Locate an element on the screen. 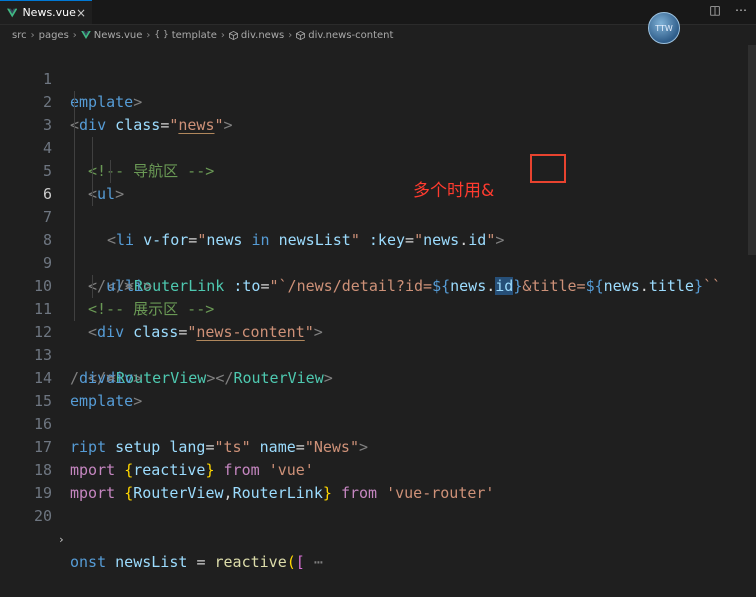  code-line: 4 <ul> is located at coordinates (378, 158).